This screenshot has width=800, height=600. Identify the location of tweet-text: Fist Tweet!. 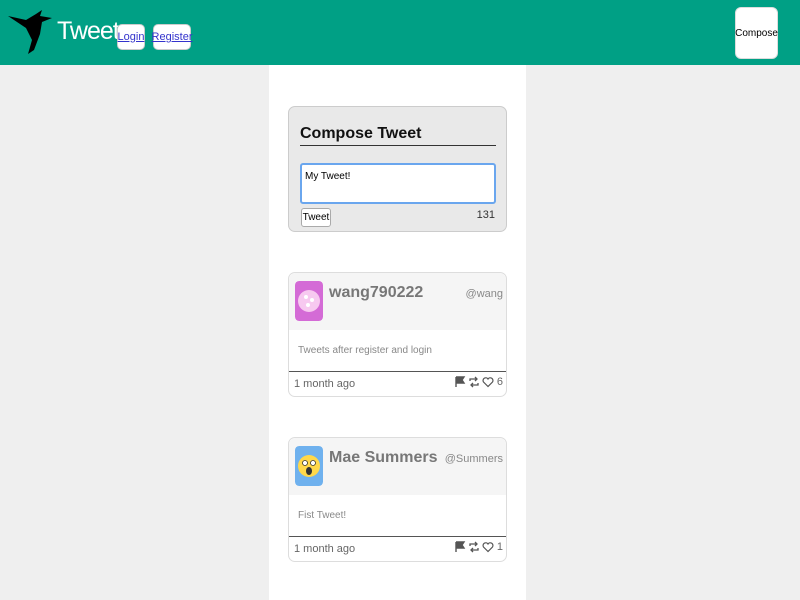
(322, 515).